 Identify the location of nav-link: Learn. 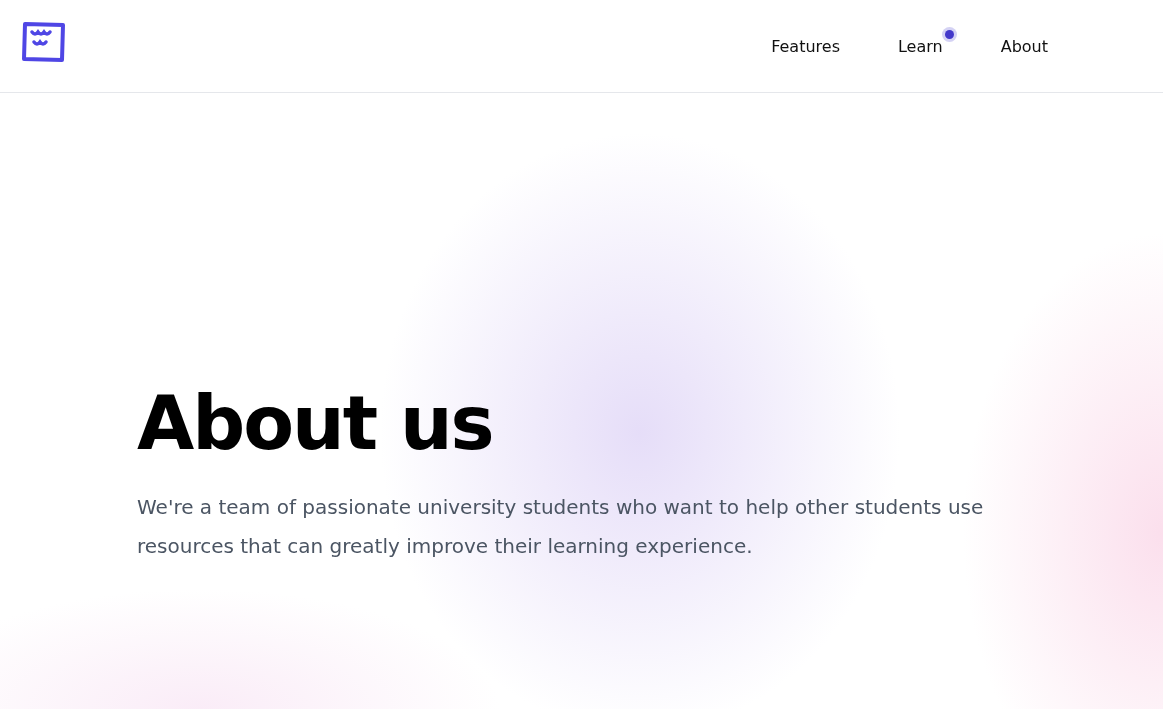
(920, 46).